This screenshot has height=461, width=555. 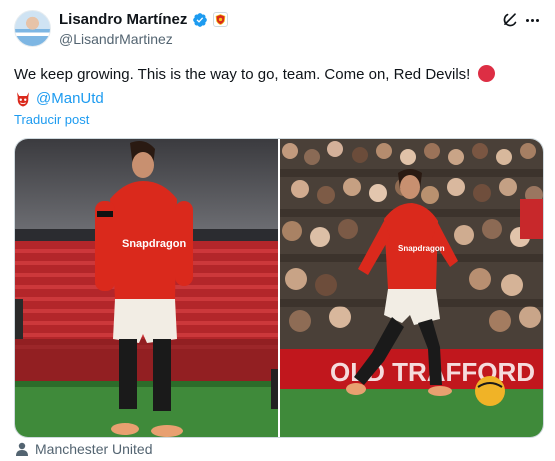 I want to click on location-label: Manchester United, so click(x=94, y=449).